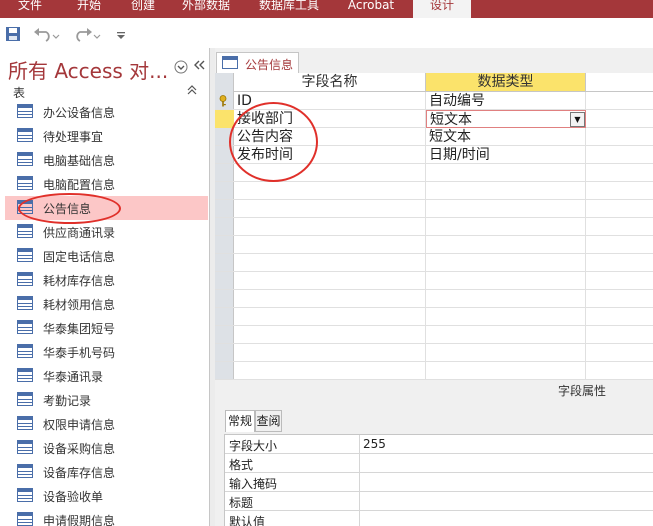 This screenshot has width=653, height=526. What do you see at coordinates (192, 90) in the screenshot?
I see `chevron-up-icon` at bounding box center [192, 90].